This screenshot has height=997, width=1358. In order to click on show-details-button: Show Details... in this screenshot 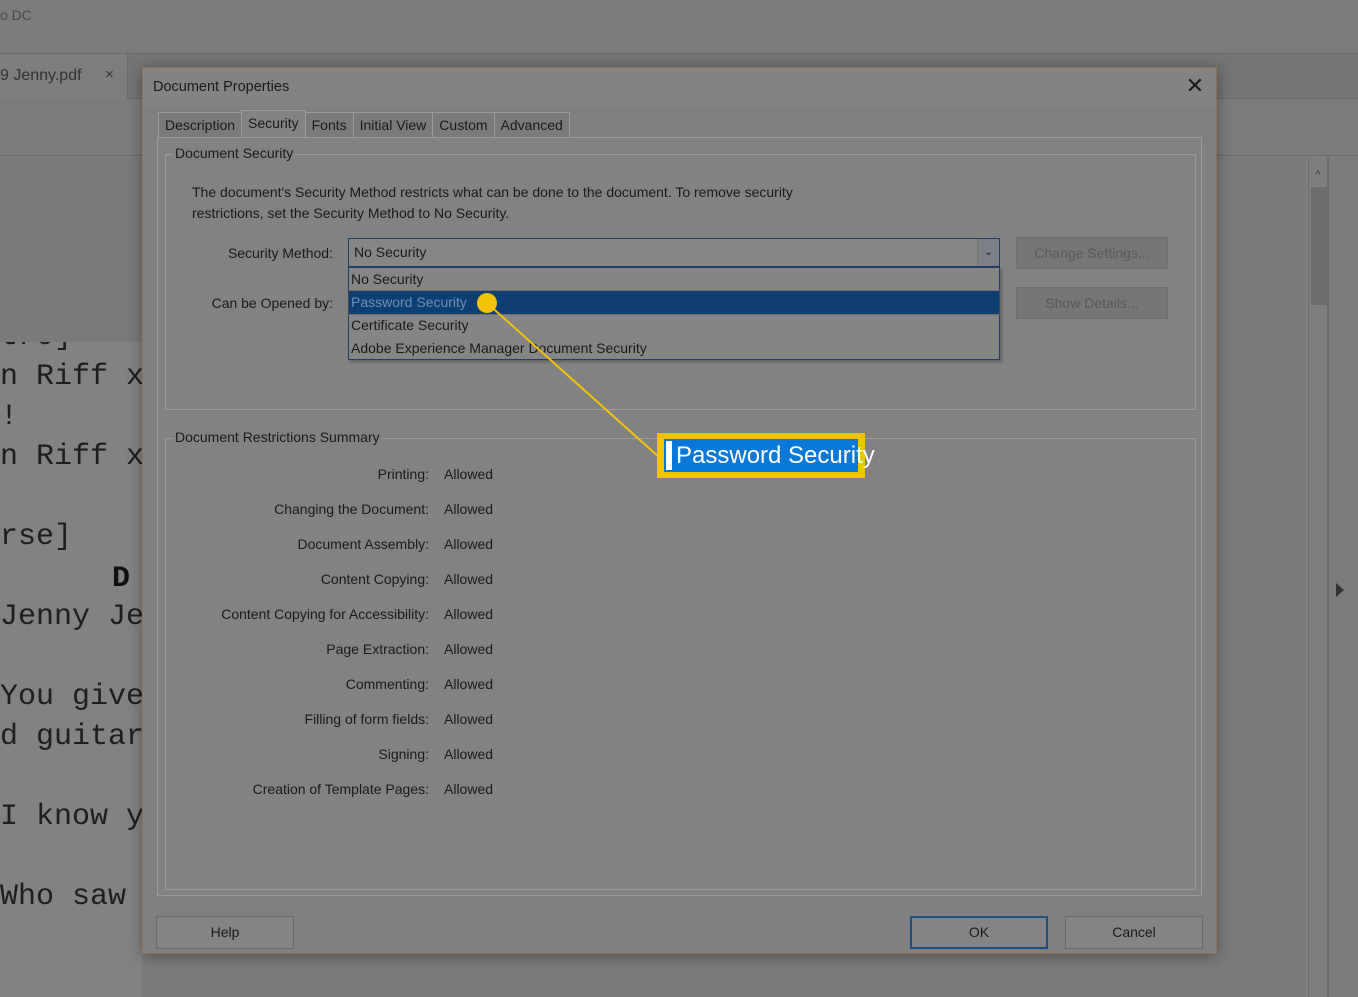, I will do `click(1092, 303)`.